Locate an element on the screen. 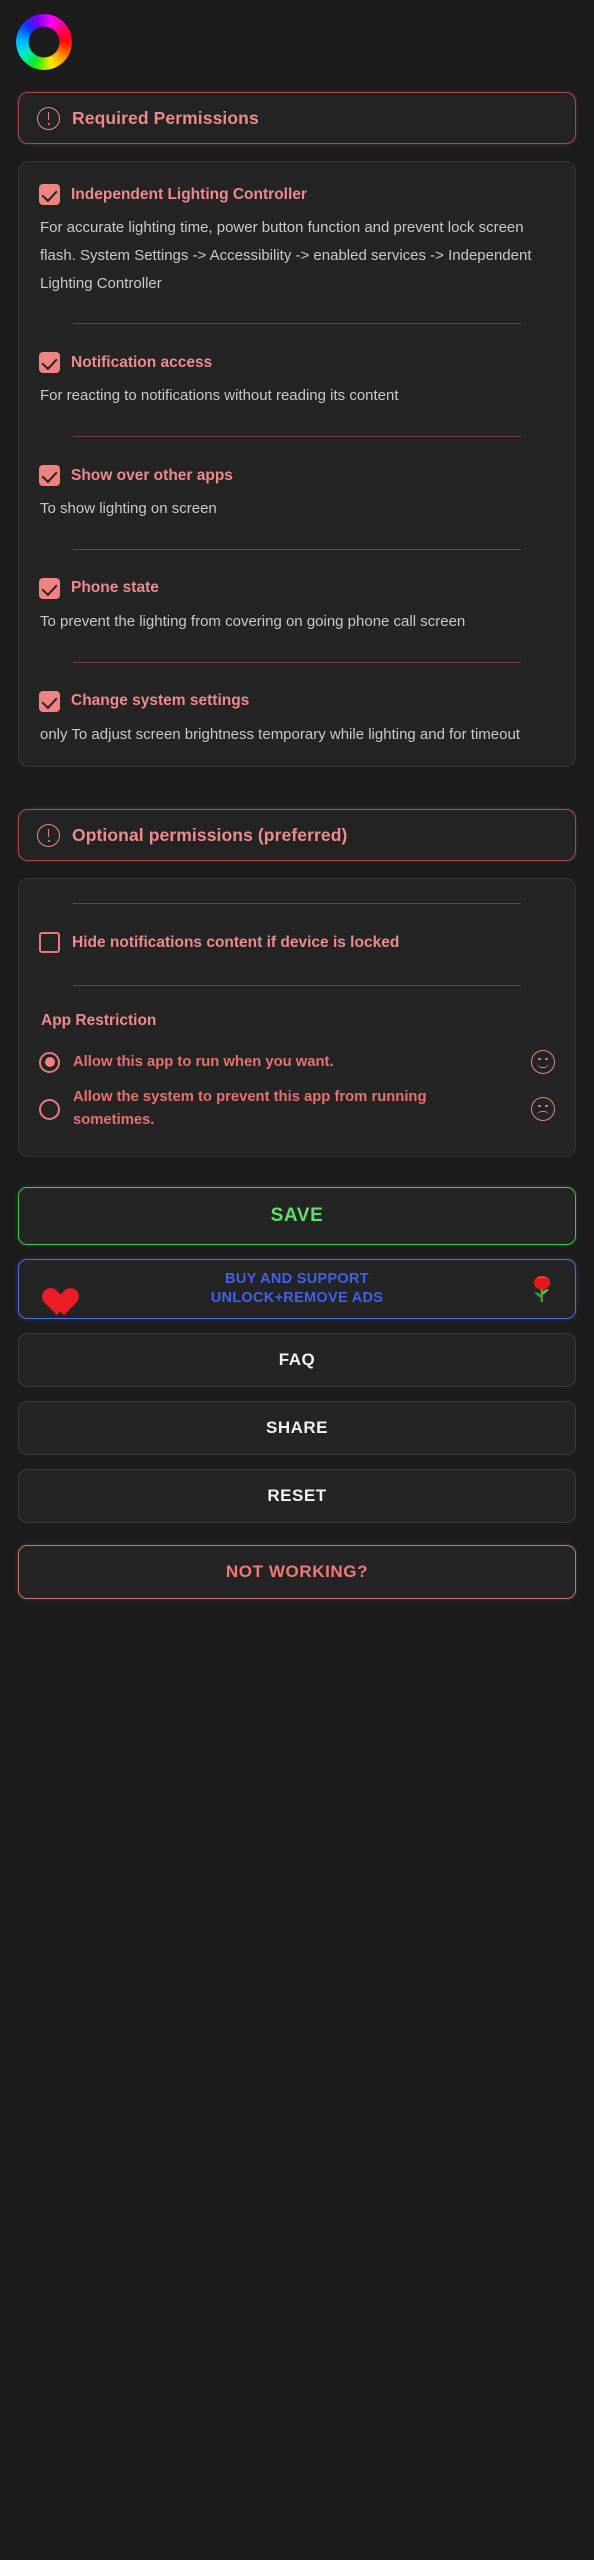 This screenshot has height=2560, width=594. buy-and-support-button: BUY AND SUPPORT UNLOCK+REMOVE ADS is located at coordinates (297, 1289).